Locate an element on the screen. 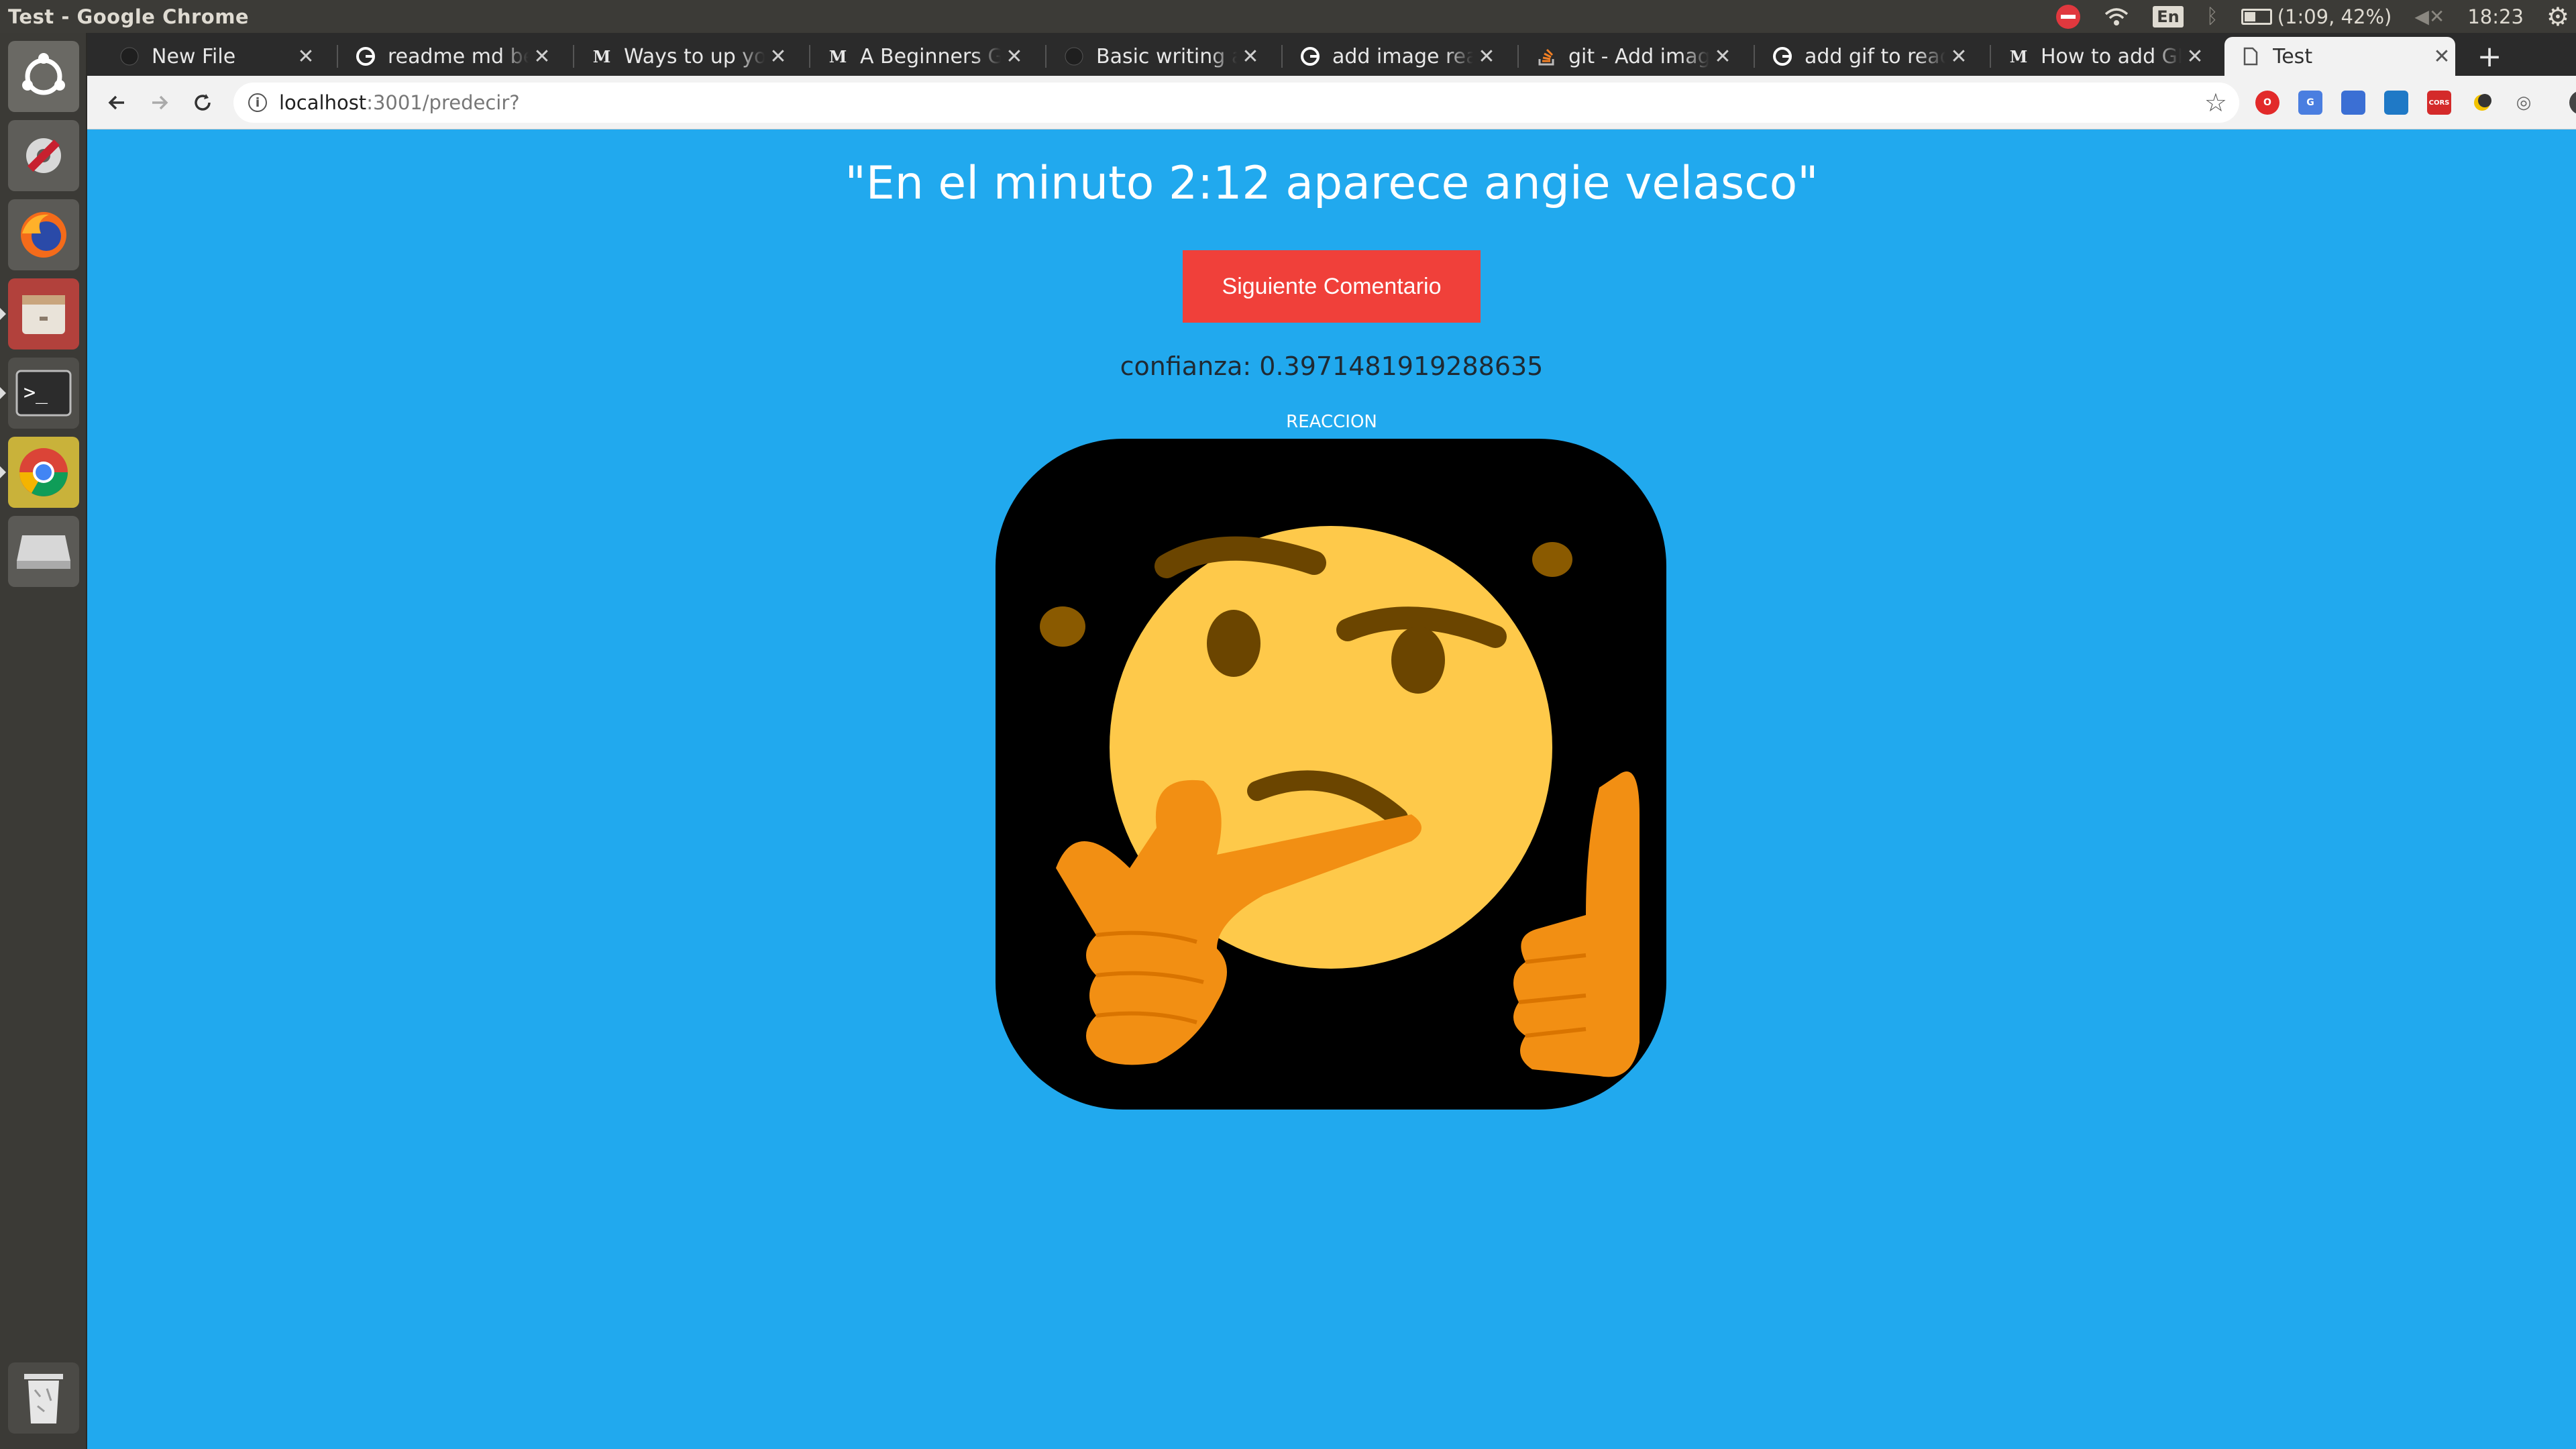 The height and width of the screenshot is (1449, 2576). tab-ways-to-up-your: M Ways to up your ✕ is located at coordinates (684, 56).